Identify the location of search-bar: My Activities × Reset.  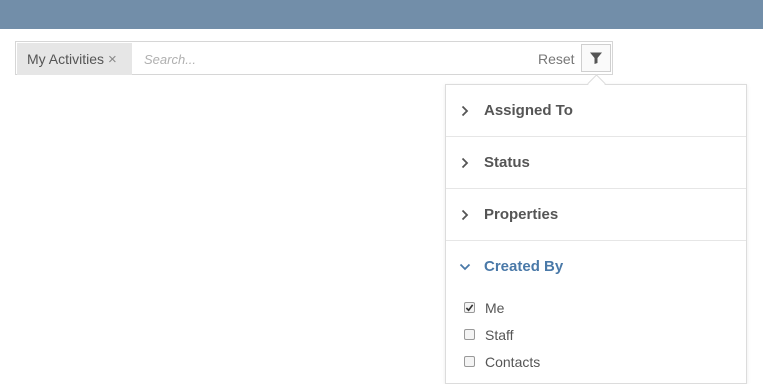
(314, 58).